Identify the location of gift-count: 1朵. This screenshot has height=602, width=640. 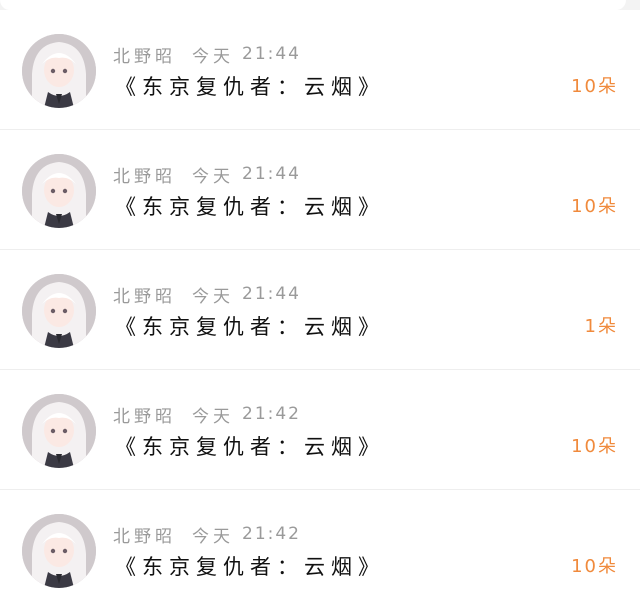
(601, 326).